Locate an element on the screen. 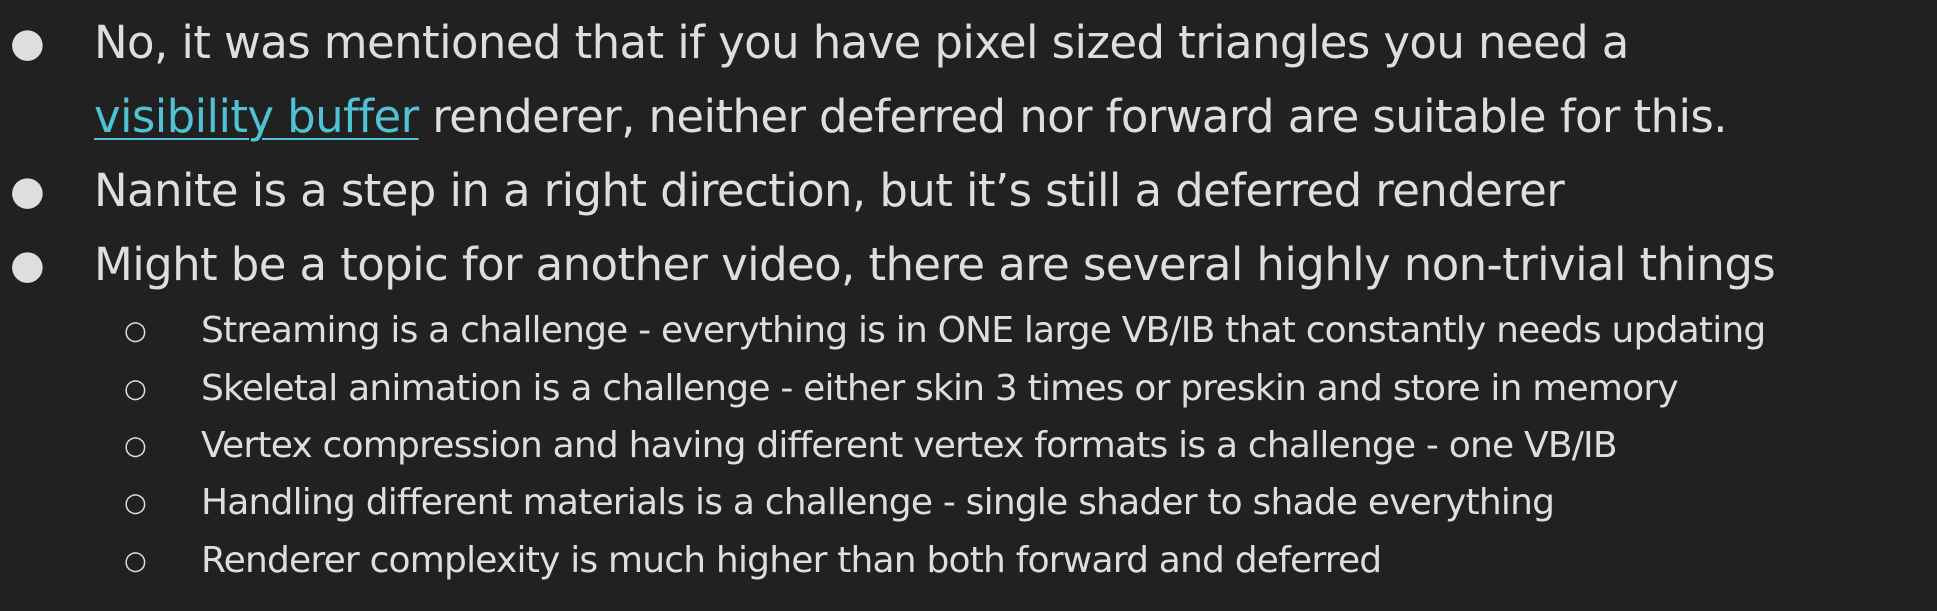 The height and width of the screenshot is (611, 1937). visibility-buffer-link: visibility buffer is located at coordinates (256, 116).